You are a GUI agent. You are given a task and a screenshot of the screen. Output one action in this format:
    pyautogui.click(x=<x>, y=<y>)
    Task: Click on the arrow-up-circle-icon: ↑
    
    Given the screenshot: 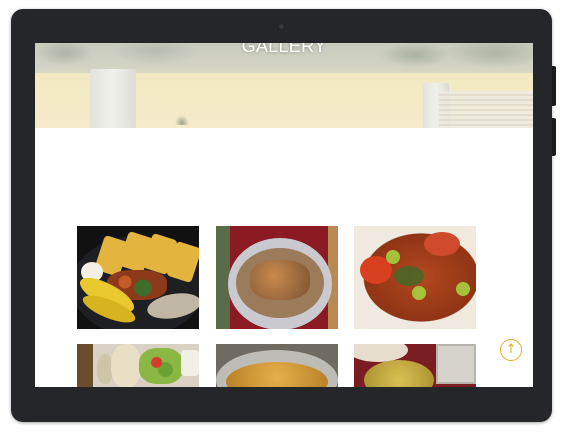 What is the action you would take?
    pyautogui.click(x=511, y=350)
    